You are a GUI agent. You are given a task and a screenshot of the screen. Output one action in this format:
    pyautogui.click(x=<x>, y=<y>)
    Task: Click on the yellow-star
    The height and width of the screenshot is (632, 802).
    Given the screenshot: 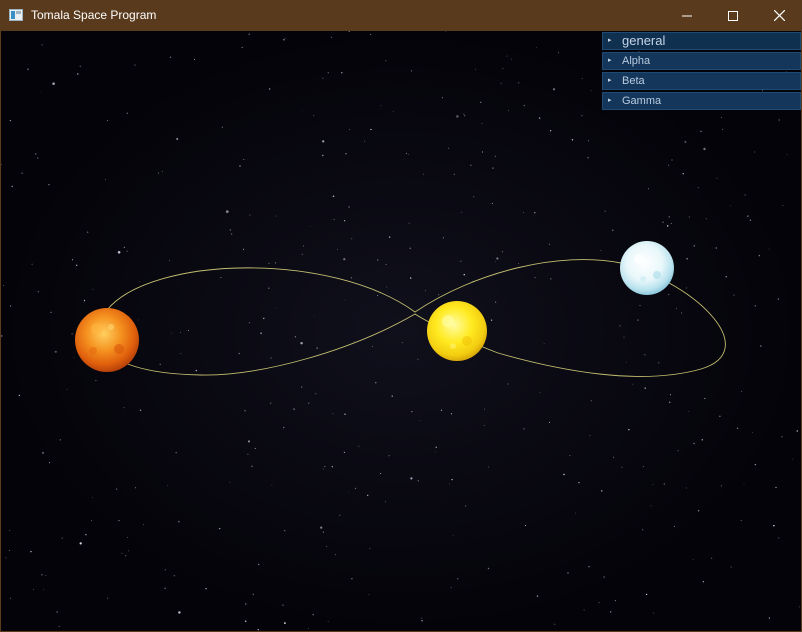 What is the action you would take?
    pyautogui.click(x=457, y=331)
    